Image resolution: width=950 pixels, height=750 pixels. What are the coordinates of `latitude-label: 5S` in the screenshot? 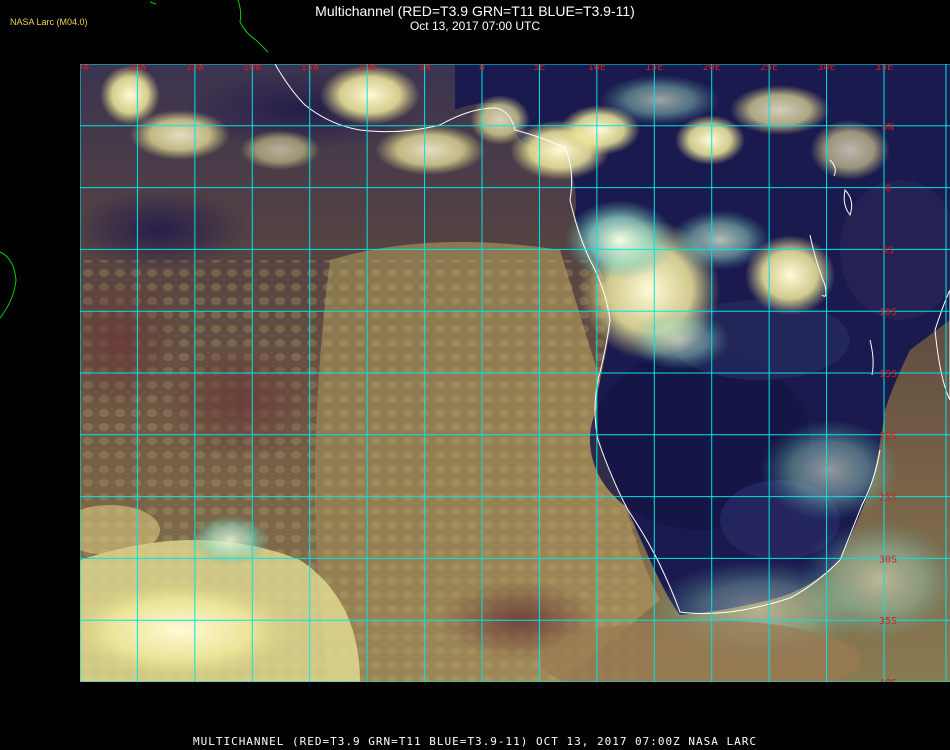 It's located at (888, 250).